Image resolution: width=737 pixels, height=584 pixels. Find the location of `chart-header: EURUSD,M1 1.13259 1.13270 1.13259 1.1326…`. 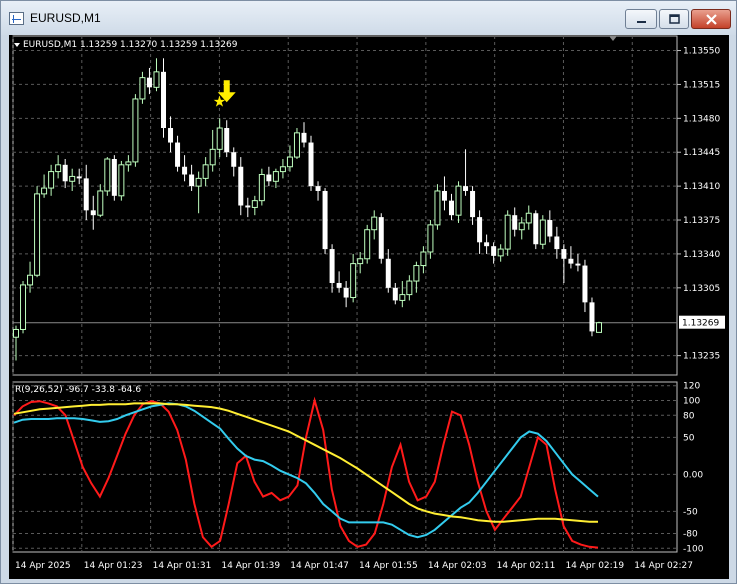

chart-header: EURUSD,M1 1.13259 1.13270 1.13259 1.1326… is located at coordinates (130, 45).